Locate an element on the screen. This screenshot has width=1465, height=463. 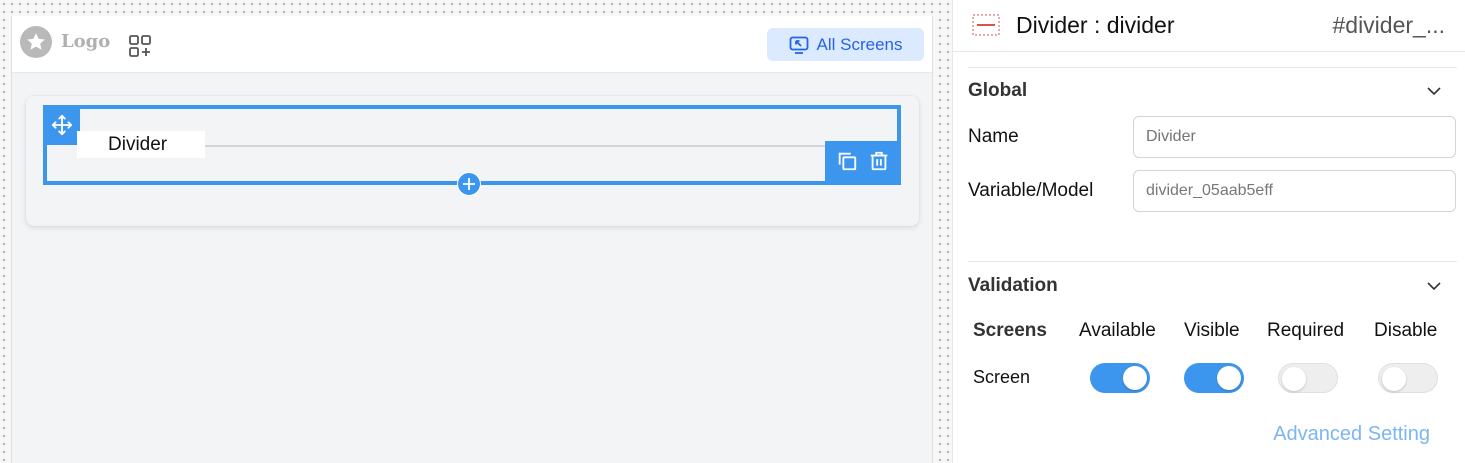
required-toggle is located at coordinates (1308, 378).